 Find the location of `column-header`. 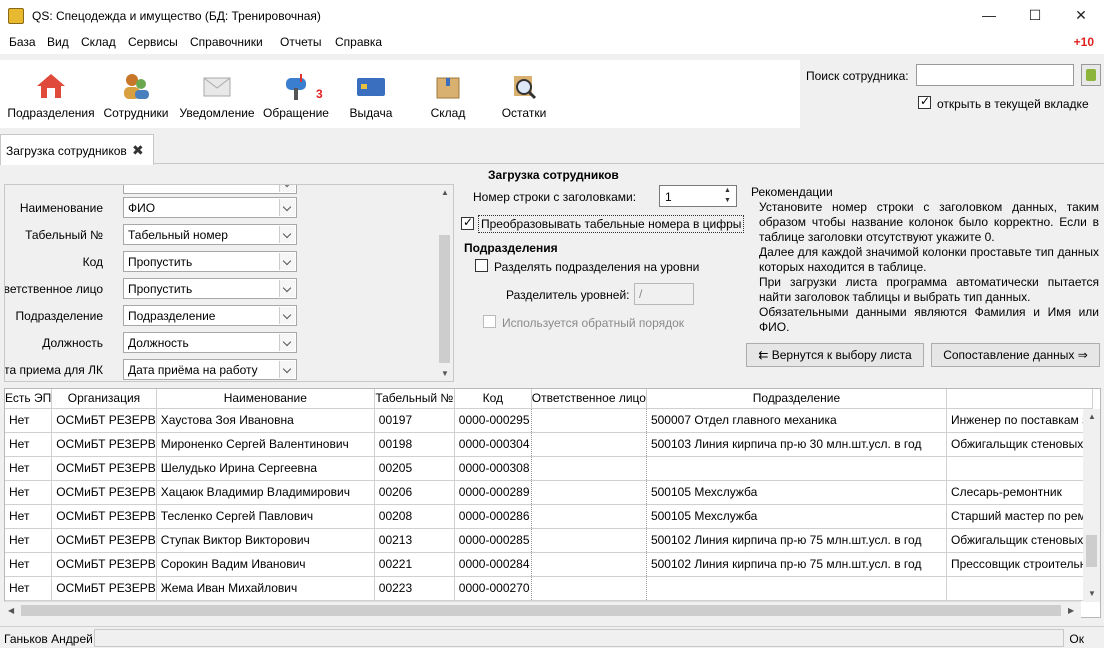

column-header is located at coordinates (1020, 399).